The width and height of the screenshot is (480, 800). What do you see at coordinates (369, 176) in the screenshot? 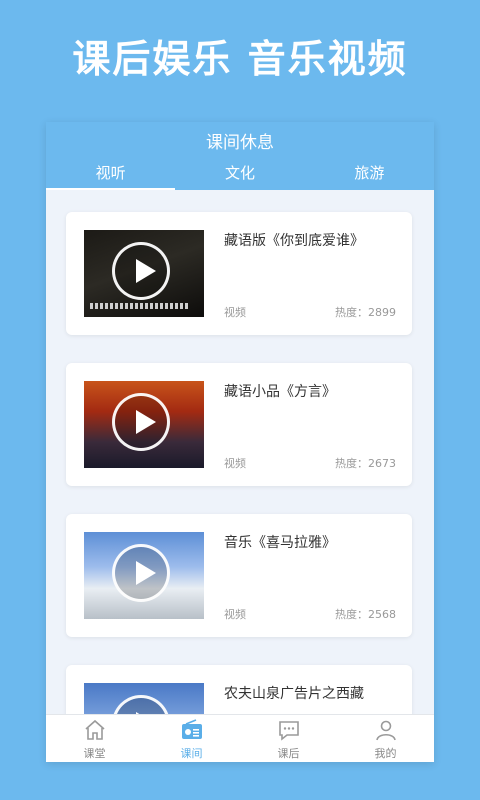
I see `tab-travel: 旅游` at bounding box center [369, 176].